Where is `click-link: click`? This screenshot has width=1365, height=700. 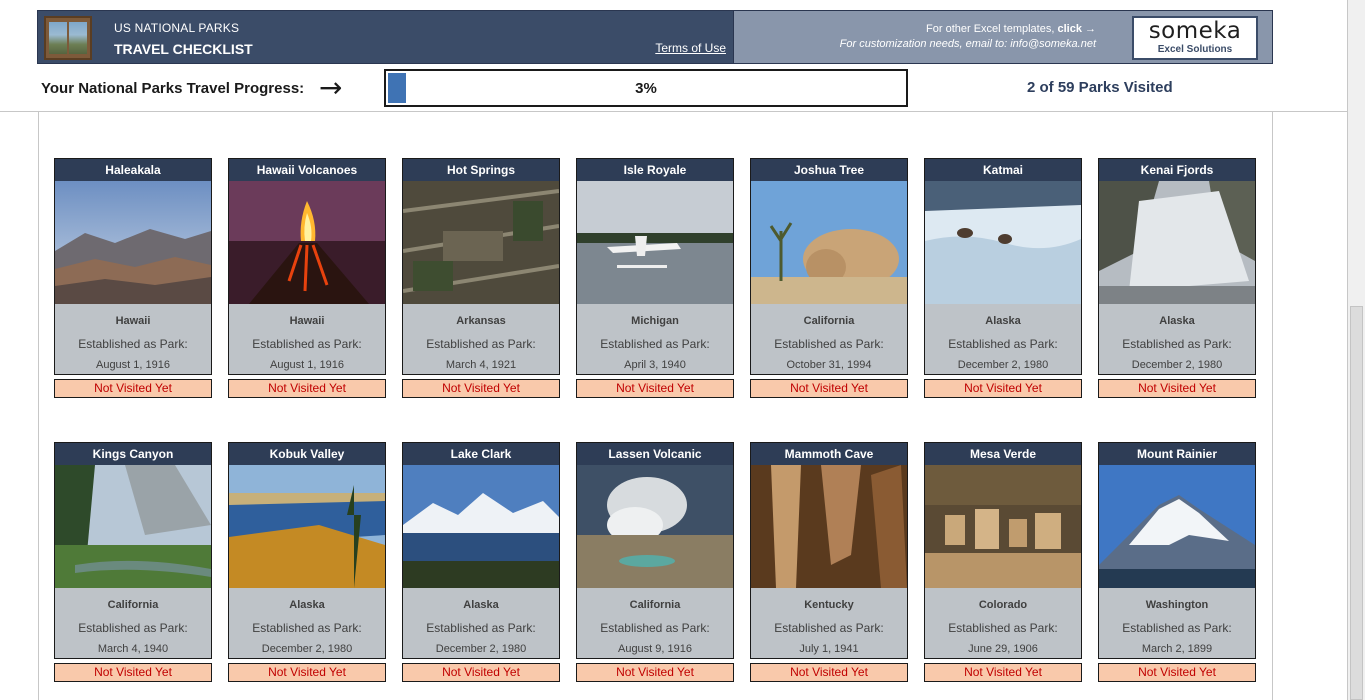
click-link: click is located at coordinates (1069, 29).